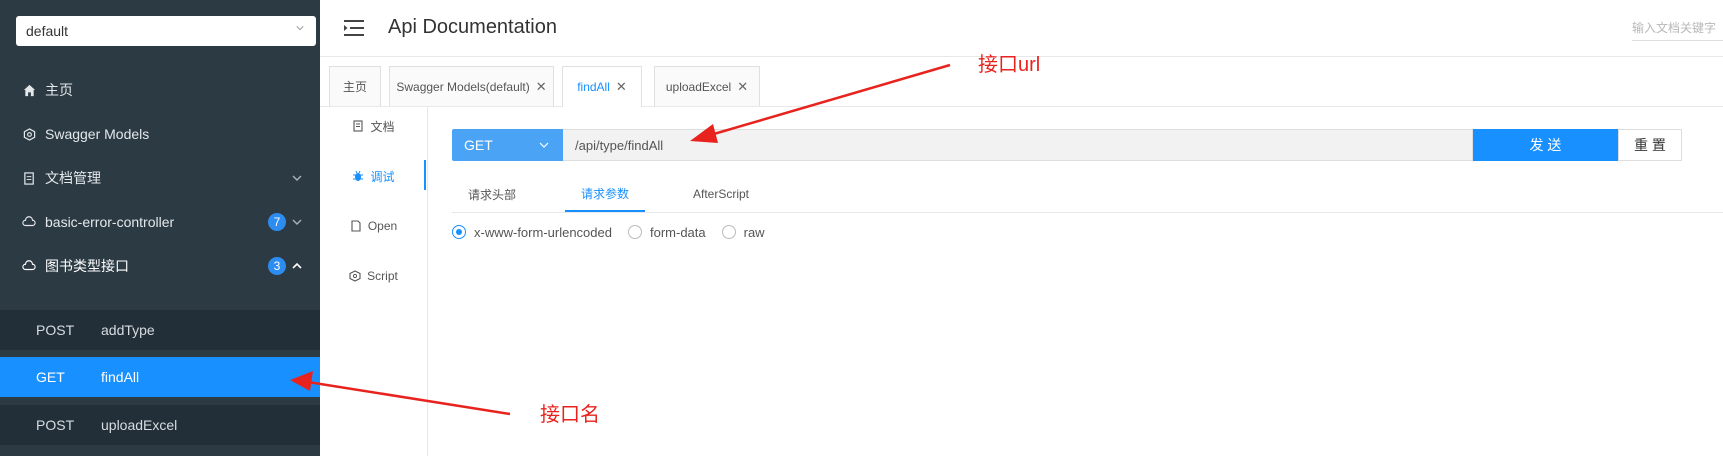 The image size is (1723, 456). What do you see at coordinates (160, 377) in the screenshot?
I see `api-item-findall: GET findAll` at bounding box center [160, 377].